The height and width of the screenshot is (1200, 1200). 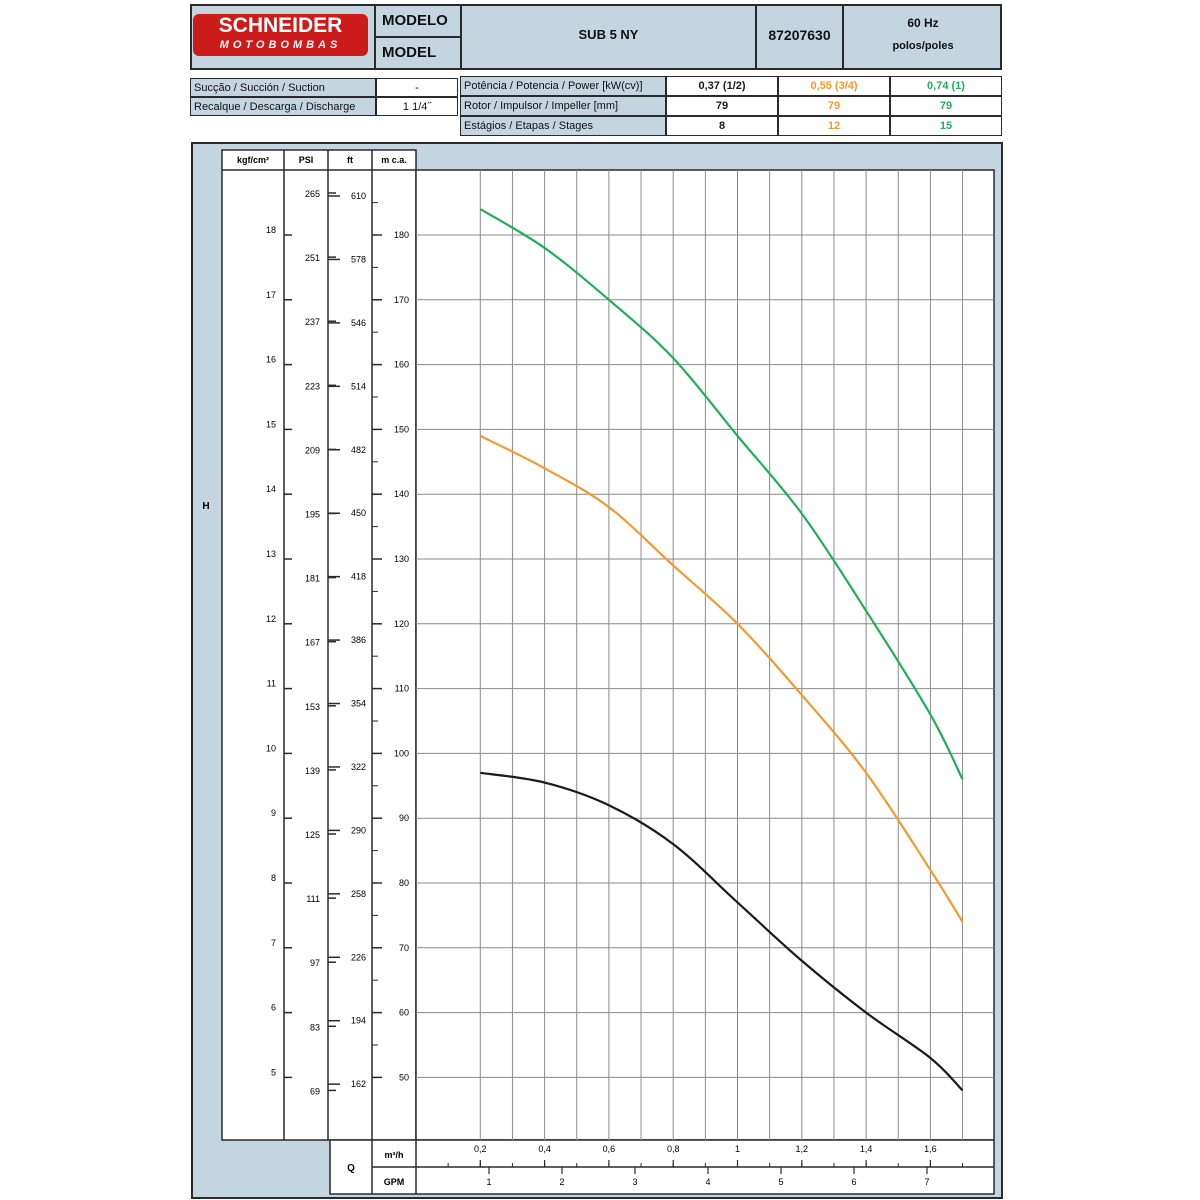 I want to click on ft-tick-label: 482, so click(x=358, y=450).